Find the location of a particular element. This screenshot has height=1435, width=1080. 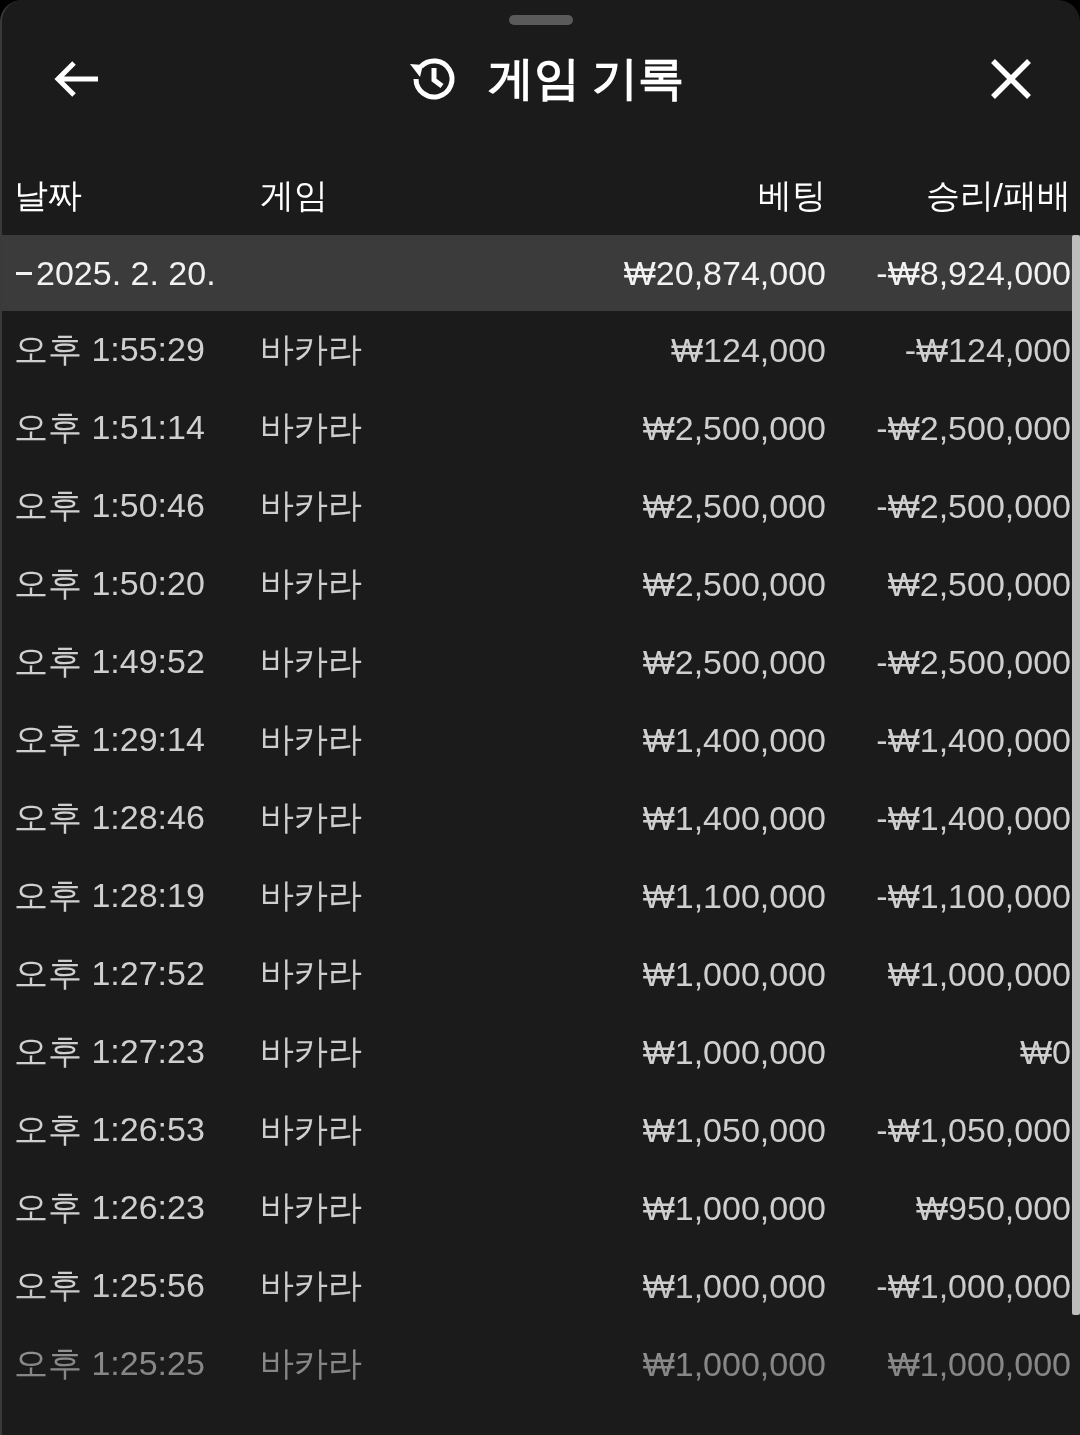

drag-handle is located at coordinates (541, 20).